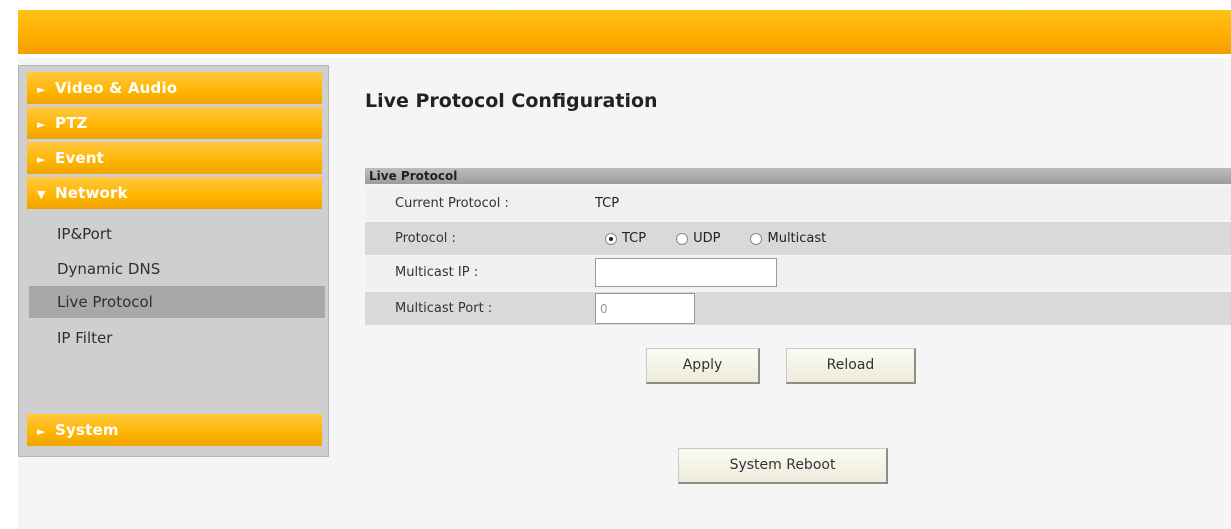 This screenshot has width=1231, height=529. What do you see at coordinates (611, 238) in the screenshot?
I see `radio-selected-icon` at bounding box center [611, 238].